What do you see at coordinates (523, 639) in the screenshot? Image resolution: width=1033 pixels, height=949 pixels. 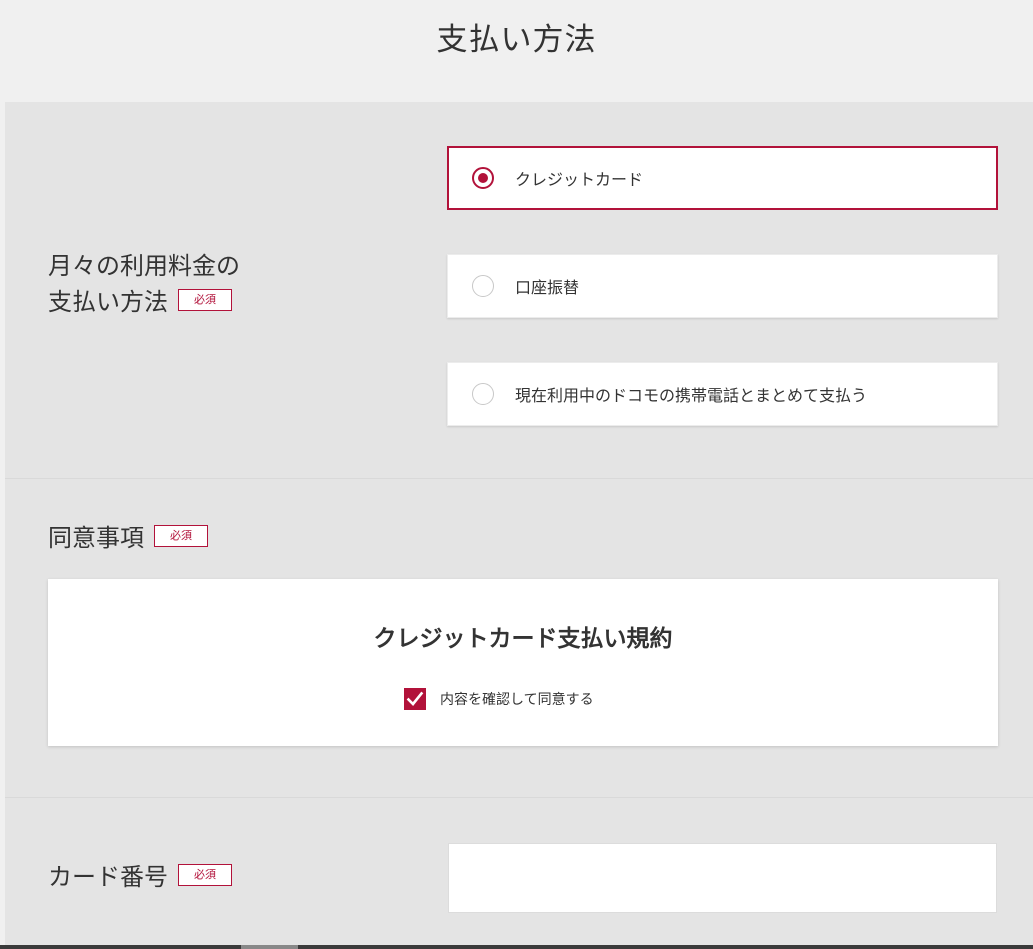 I see `terms-title: クレジットカード支払い規約` at bounding box center [523, 639].